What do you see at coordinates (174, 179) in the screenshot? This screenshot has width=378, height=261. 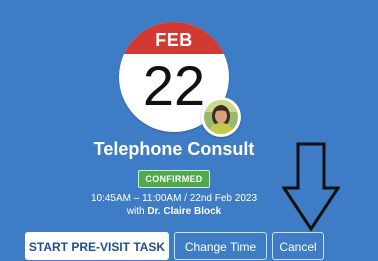 I see `status-badge: CONFIRMED` at bounding box center [174, 179].